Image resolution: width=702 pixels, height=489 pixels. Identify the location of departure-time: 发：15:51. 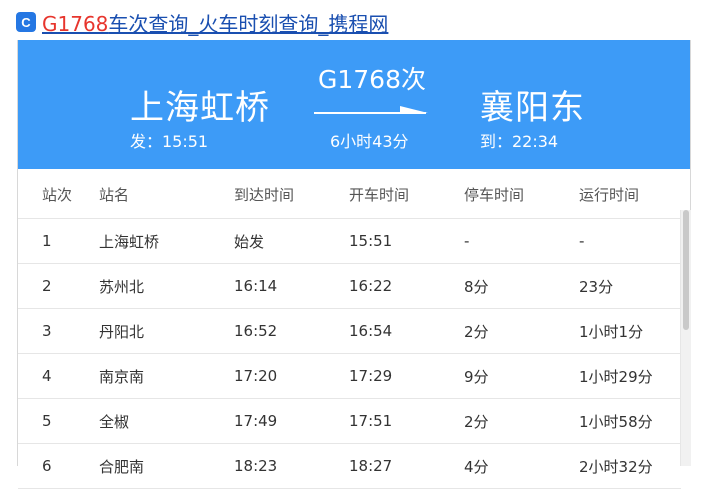
(169, 141).